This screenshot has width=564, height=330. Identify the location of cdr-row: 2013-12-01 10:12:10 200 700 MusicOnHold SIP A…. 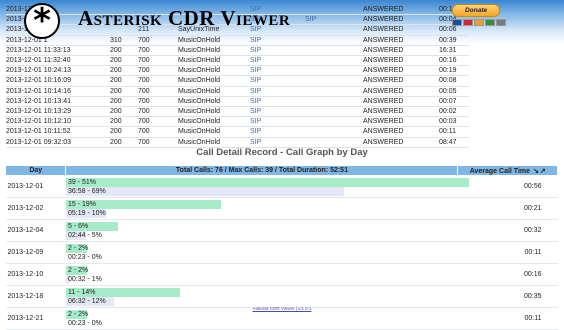
(237, 122).